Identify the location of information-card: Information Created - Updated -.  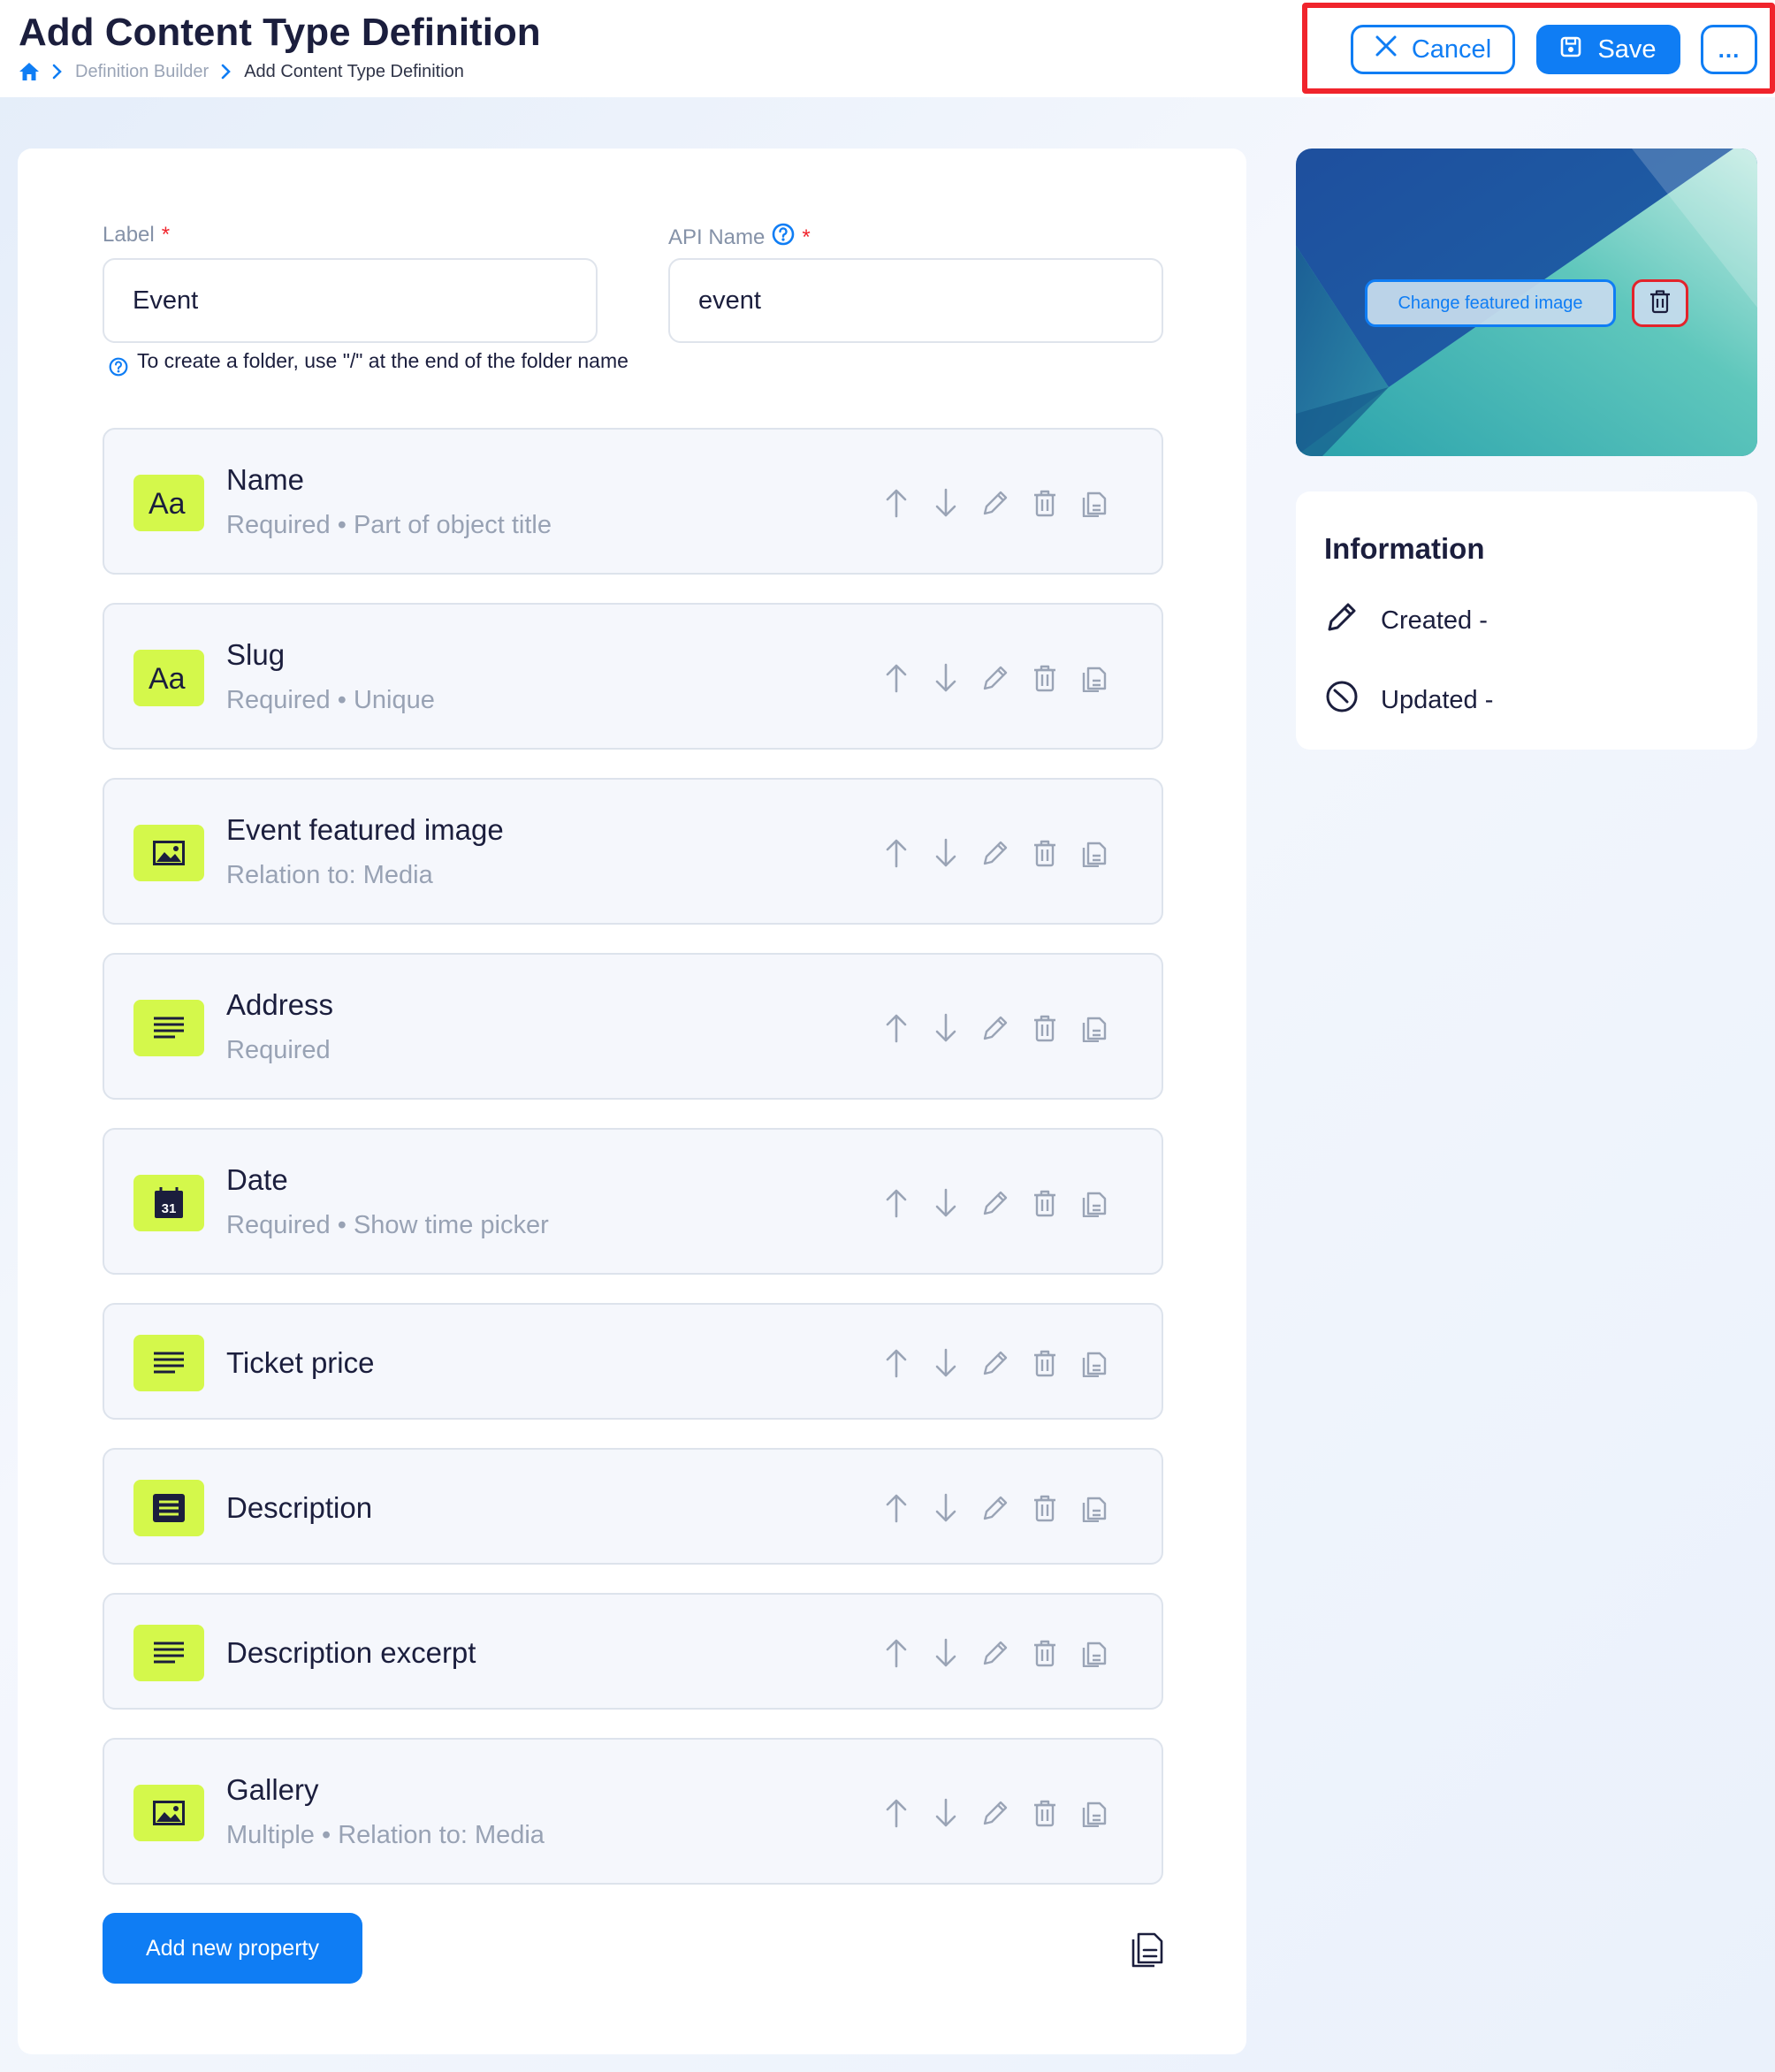
(1526, 620).